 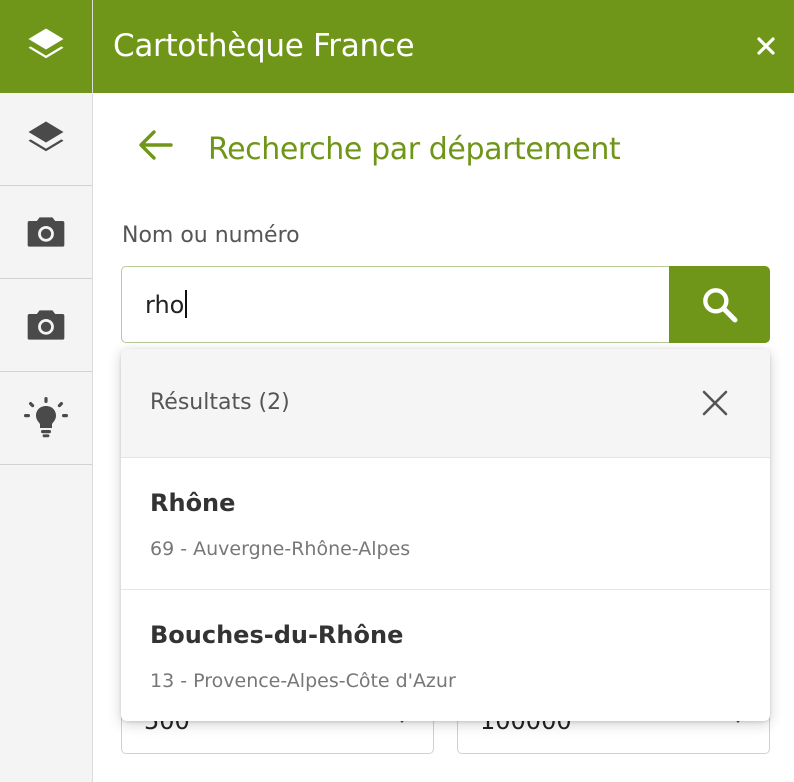 I want to click on result-name: Rhône, so click(x=193, y=503).